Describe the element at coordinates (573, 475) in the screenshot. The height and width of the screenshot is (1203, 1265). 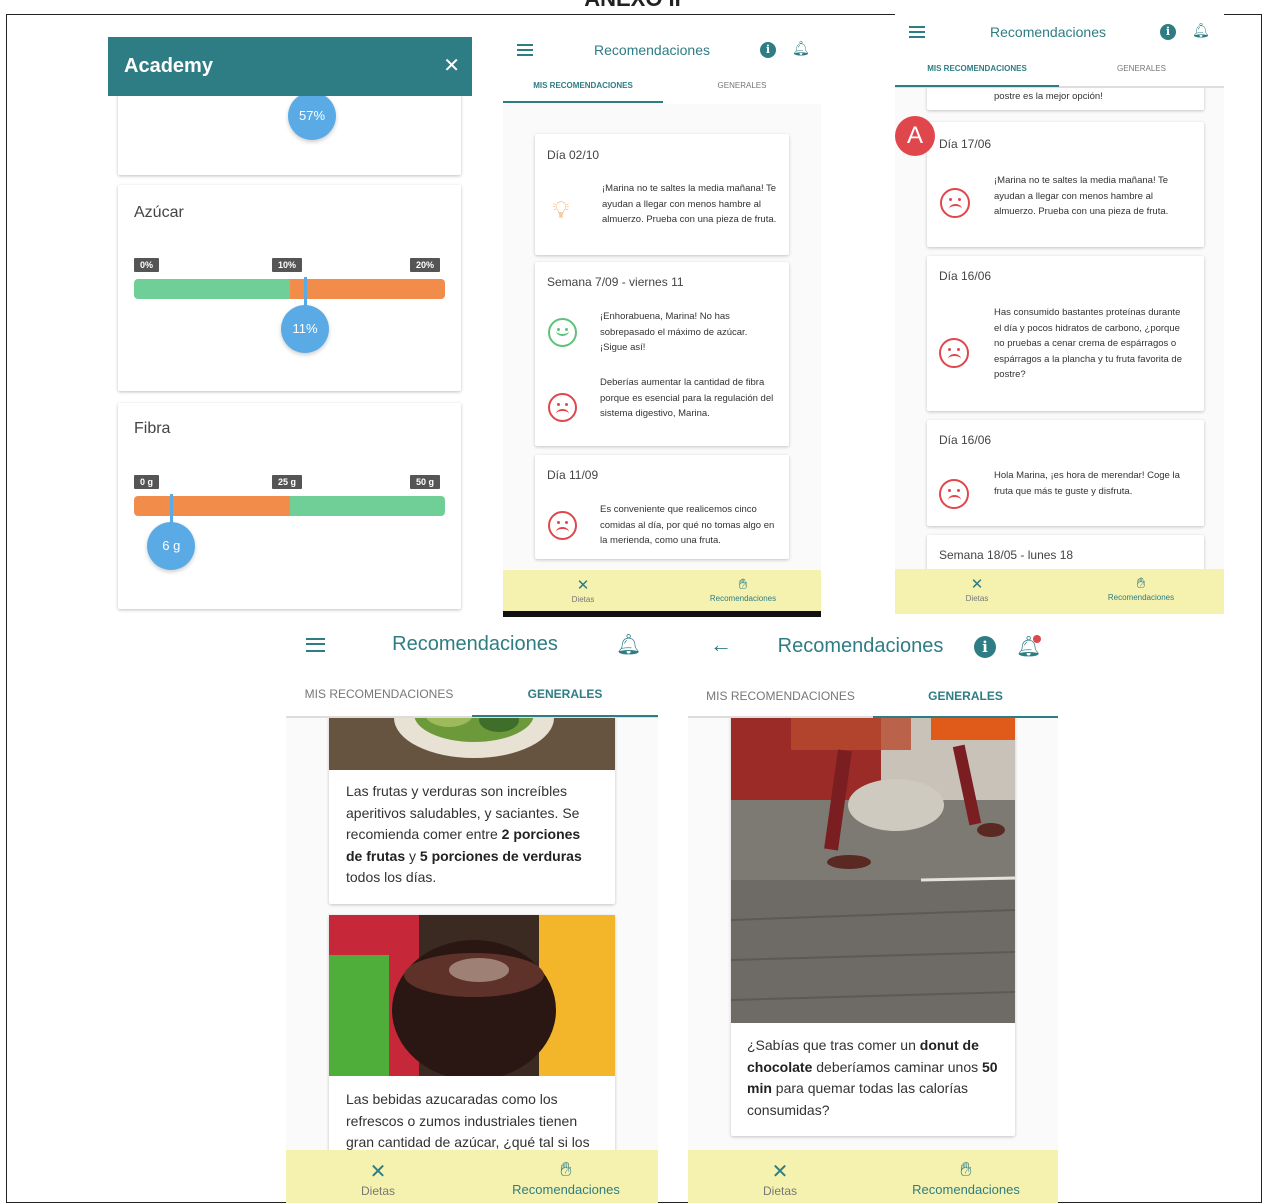
I see `card-date: Día 11/09` at that location.